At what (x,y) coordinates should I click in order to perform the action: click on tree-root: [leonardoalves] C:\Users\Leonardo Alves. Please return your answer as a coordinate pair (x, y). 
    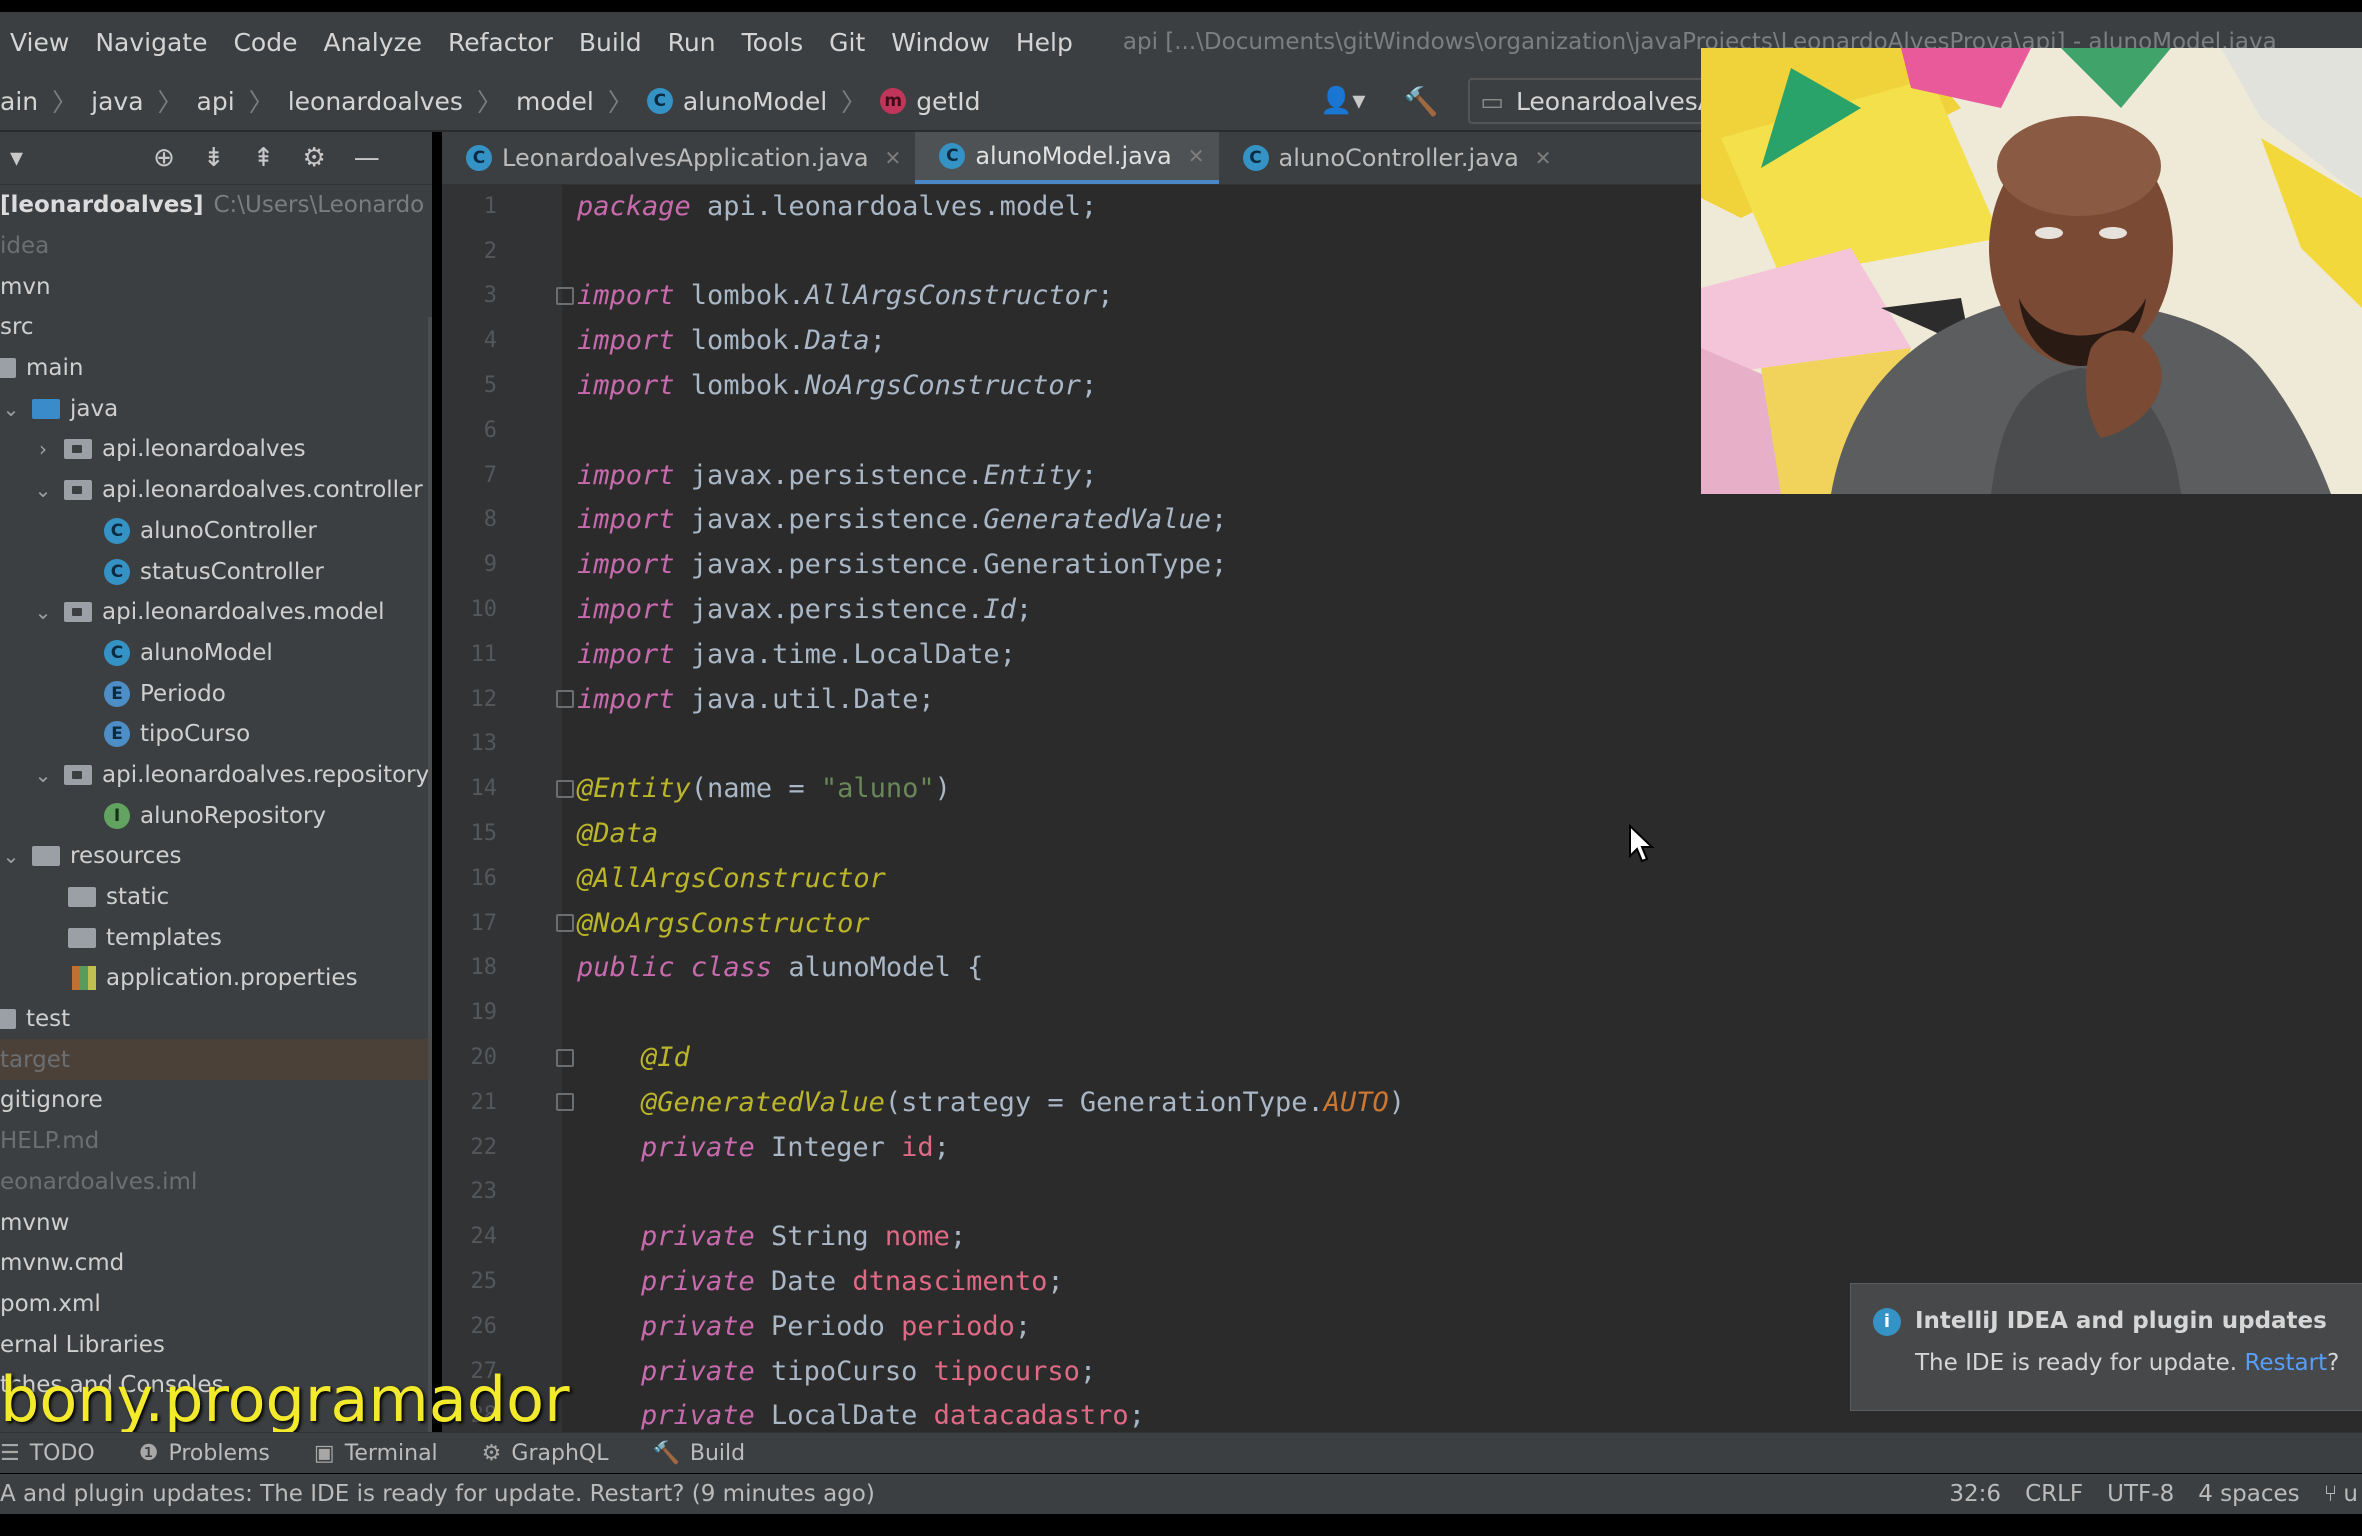
    Looking at the image, I should click on (216, 205).